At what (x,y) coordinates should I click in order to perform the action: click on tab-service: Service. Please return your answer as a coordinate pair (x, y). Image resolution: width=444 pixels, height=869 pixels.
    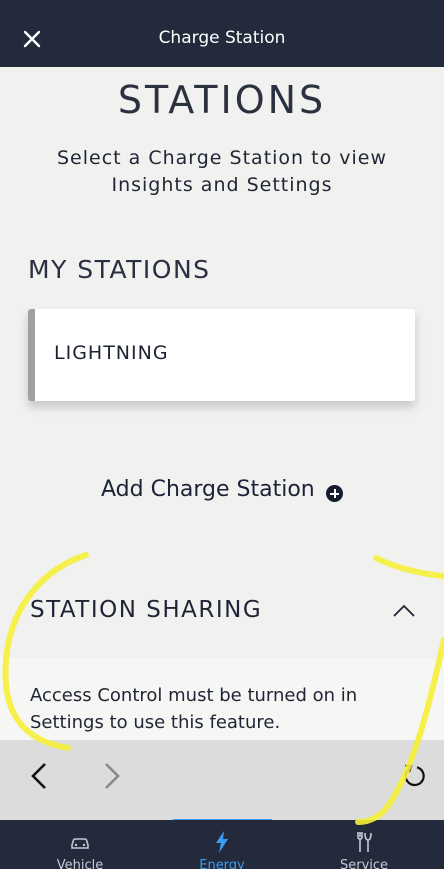
    Looking at the image, I should click on (364, 844).